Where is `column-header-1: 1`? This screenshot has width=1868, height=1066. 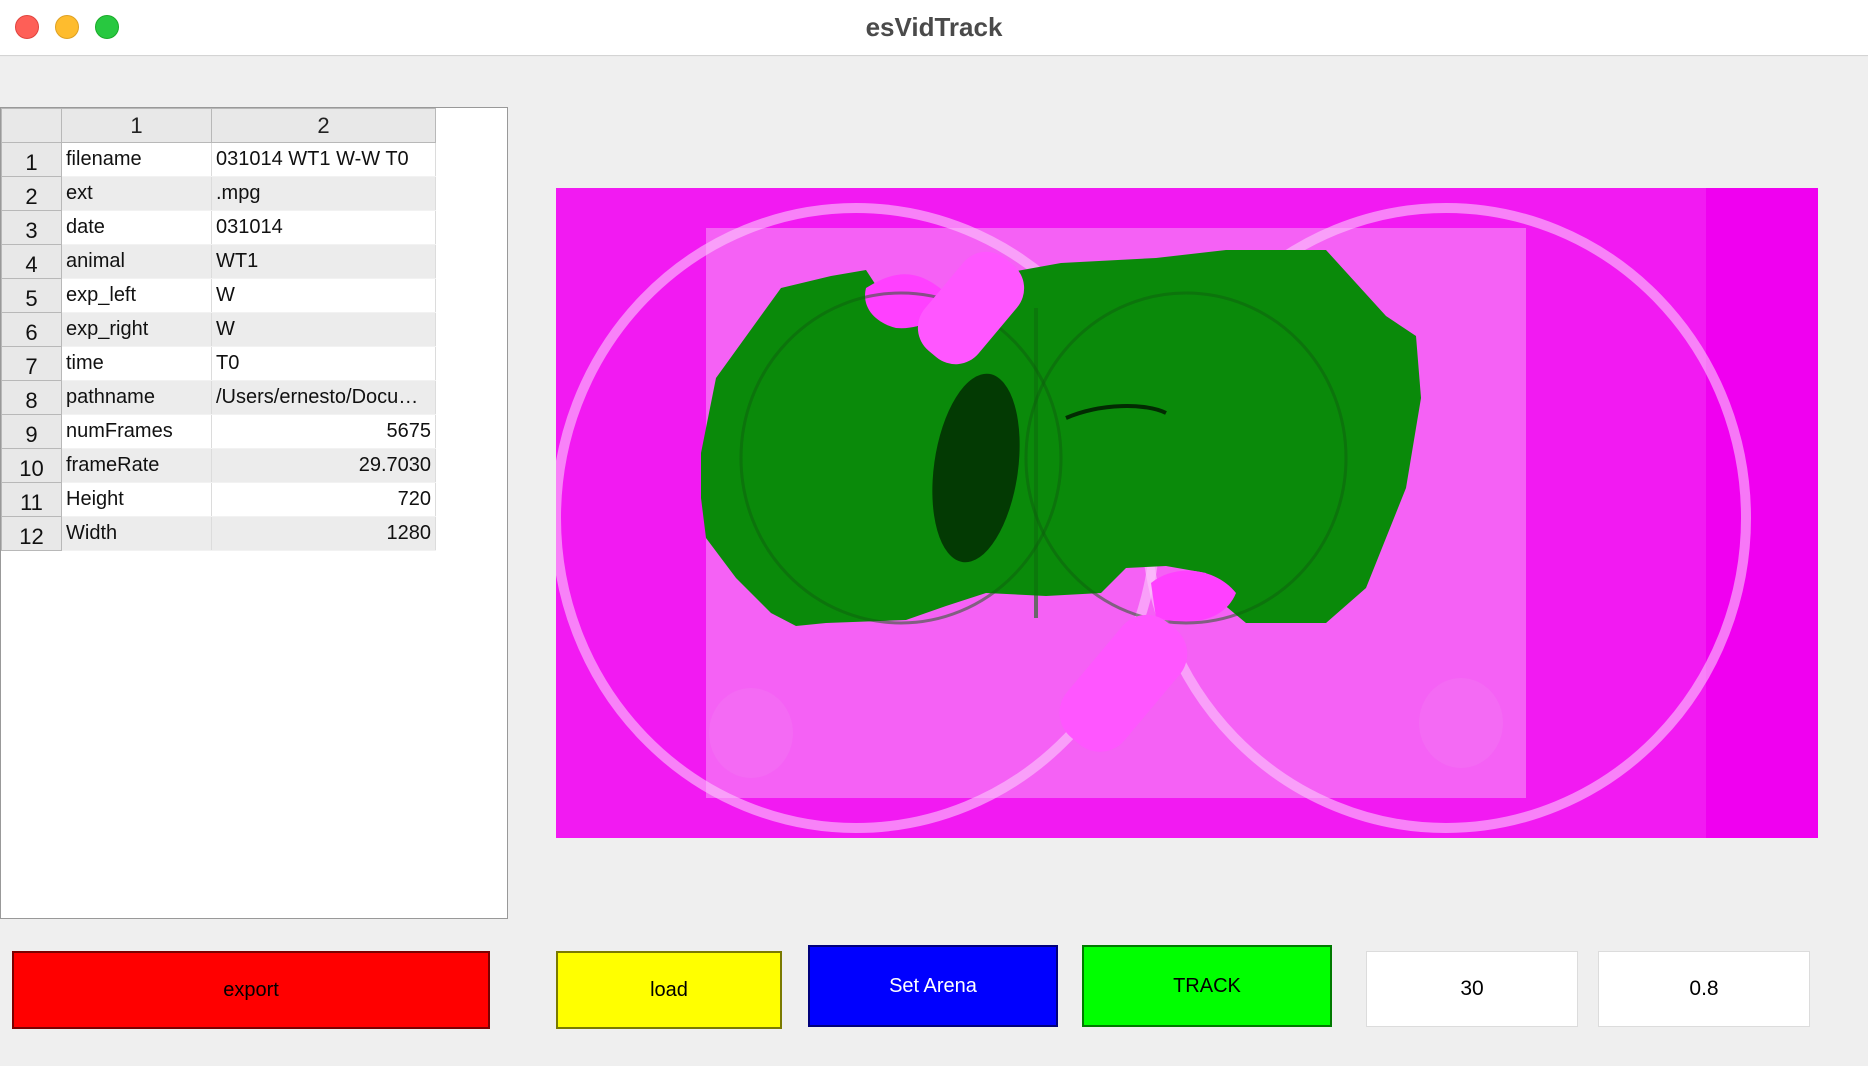
column-header-1: 1 is located at coordinates (136, 125).